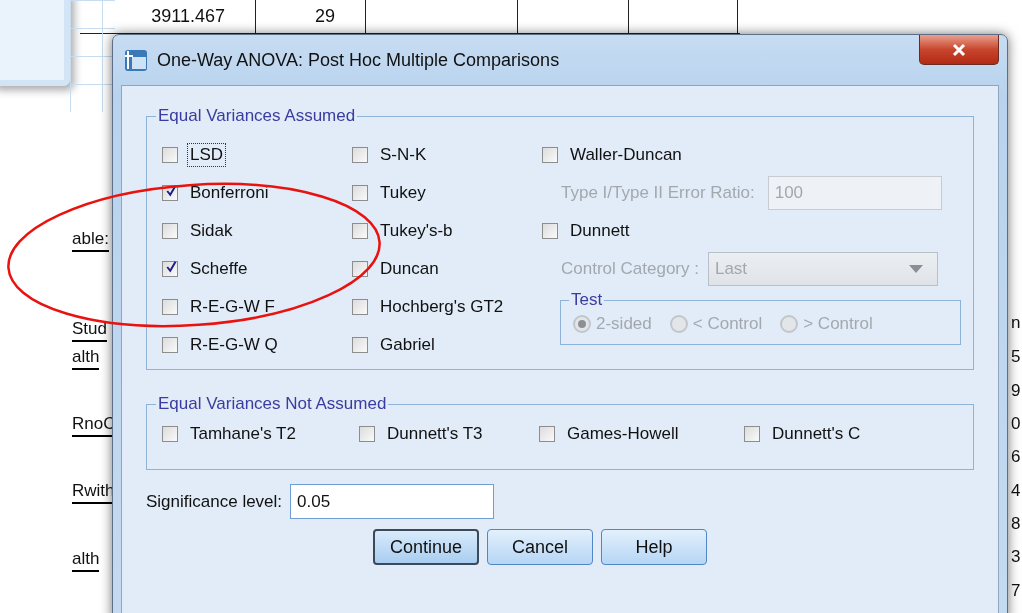  I want to click on table-cell-text: 29, so click(324, 16).